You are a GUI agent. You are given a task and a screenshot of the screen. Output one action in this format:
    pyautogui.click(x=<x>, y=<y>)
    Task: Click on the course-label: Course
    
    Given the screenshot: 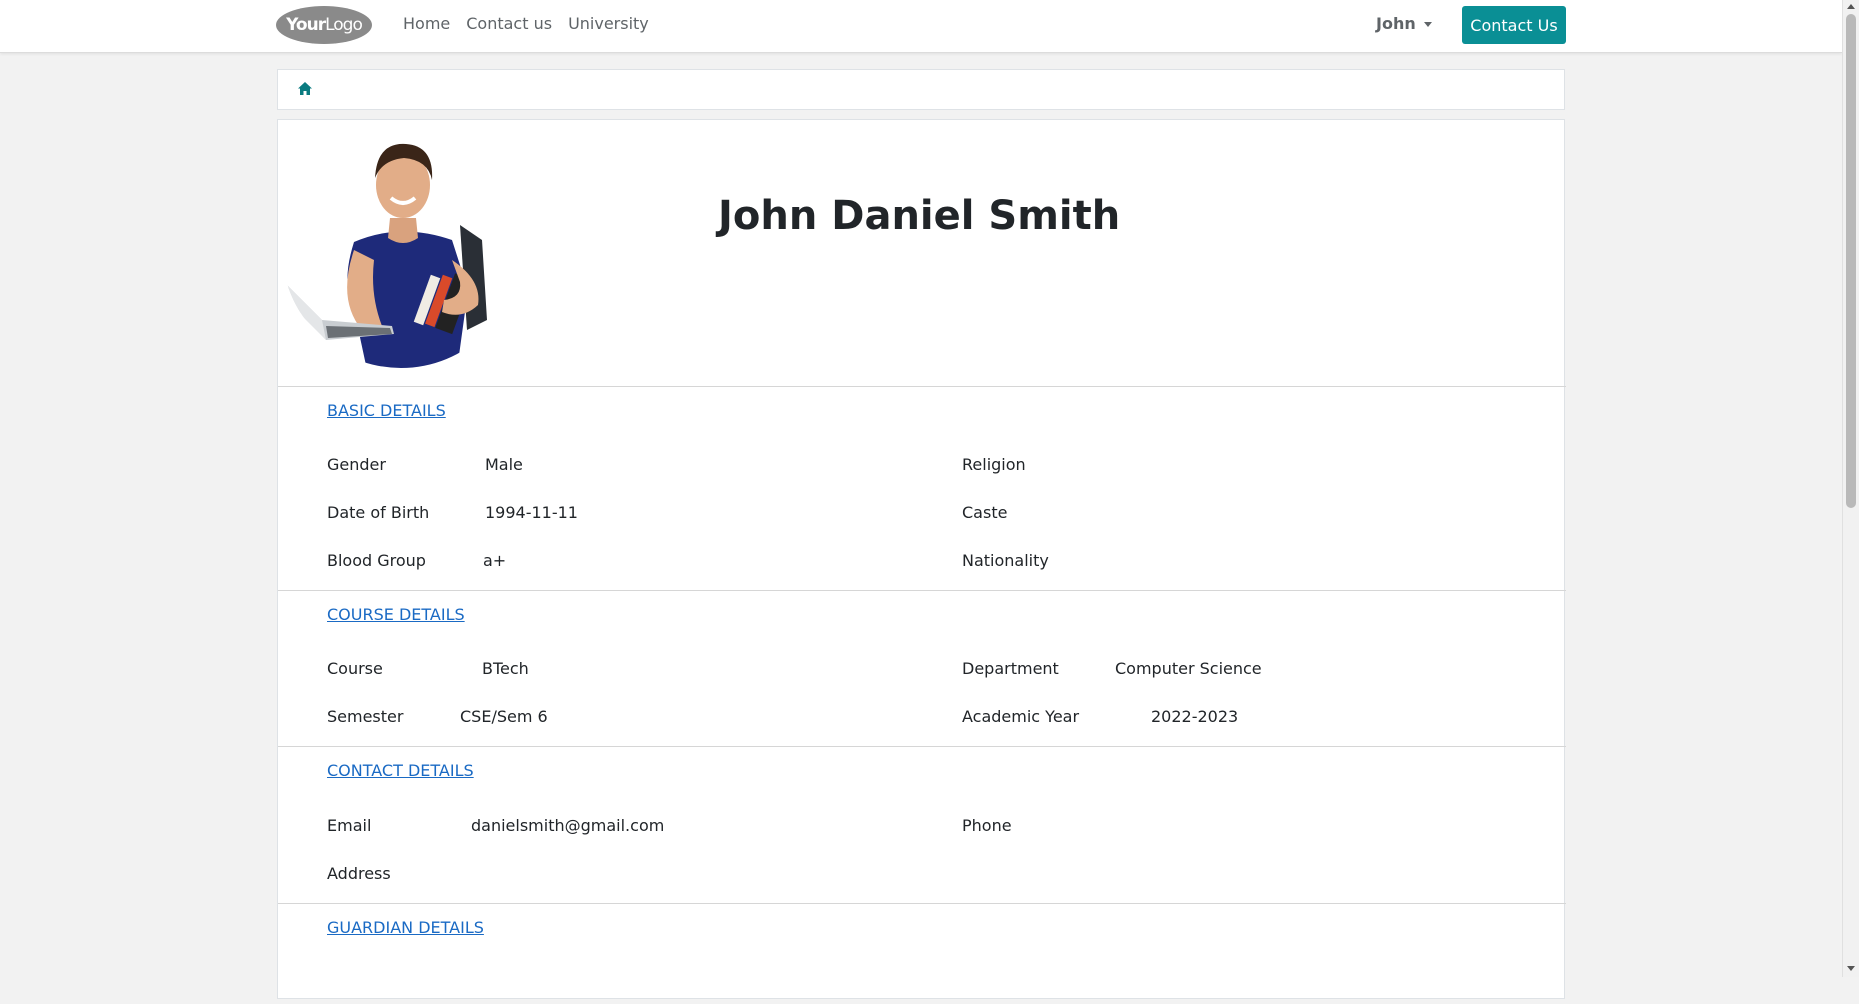 What is the action you would take?
    pyautogui.click(x=355, y=668)
    